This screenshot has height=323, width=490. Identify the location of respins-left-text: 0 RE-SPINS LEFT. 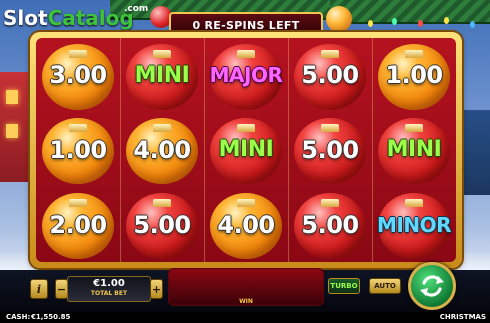
(246, 25).